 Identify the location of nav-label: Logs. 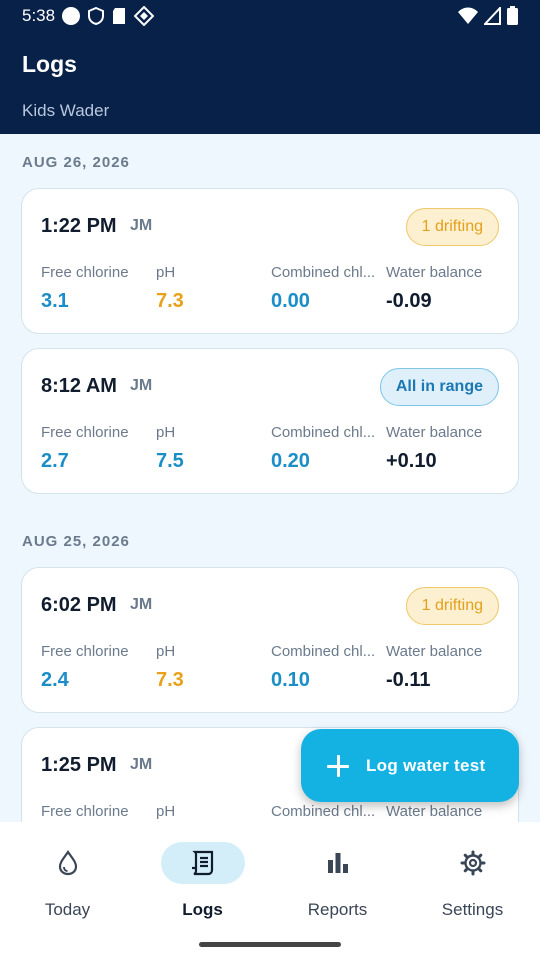
(202, 909).